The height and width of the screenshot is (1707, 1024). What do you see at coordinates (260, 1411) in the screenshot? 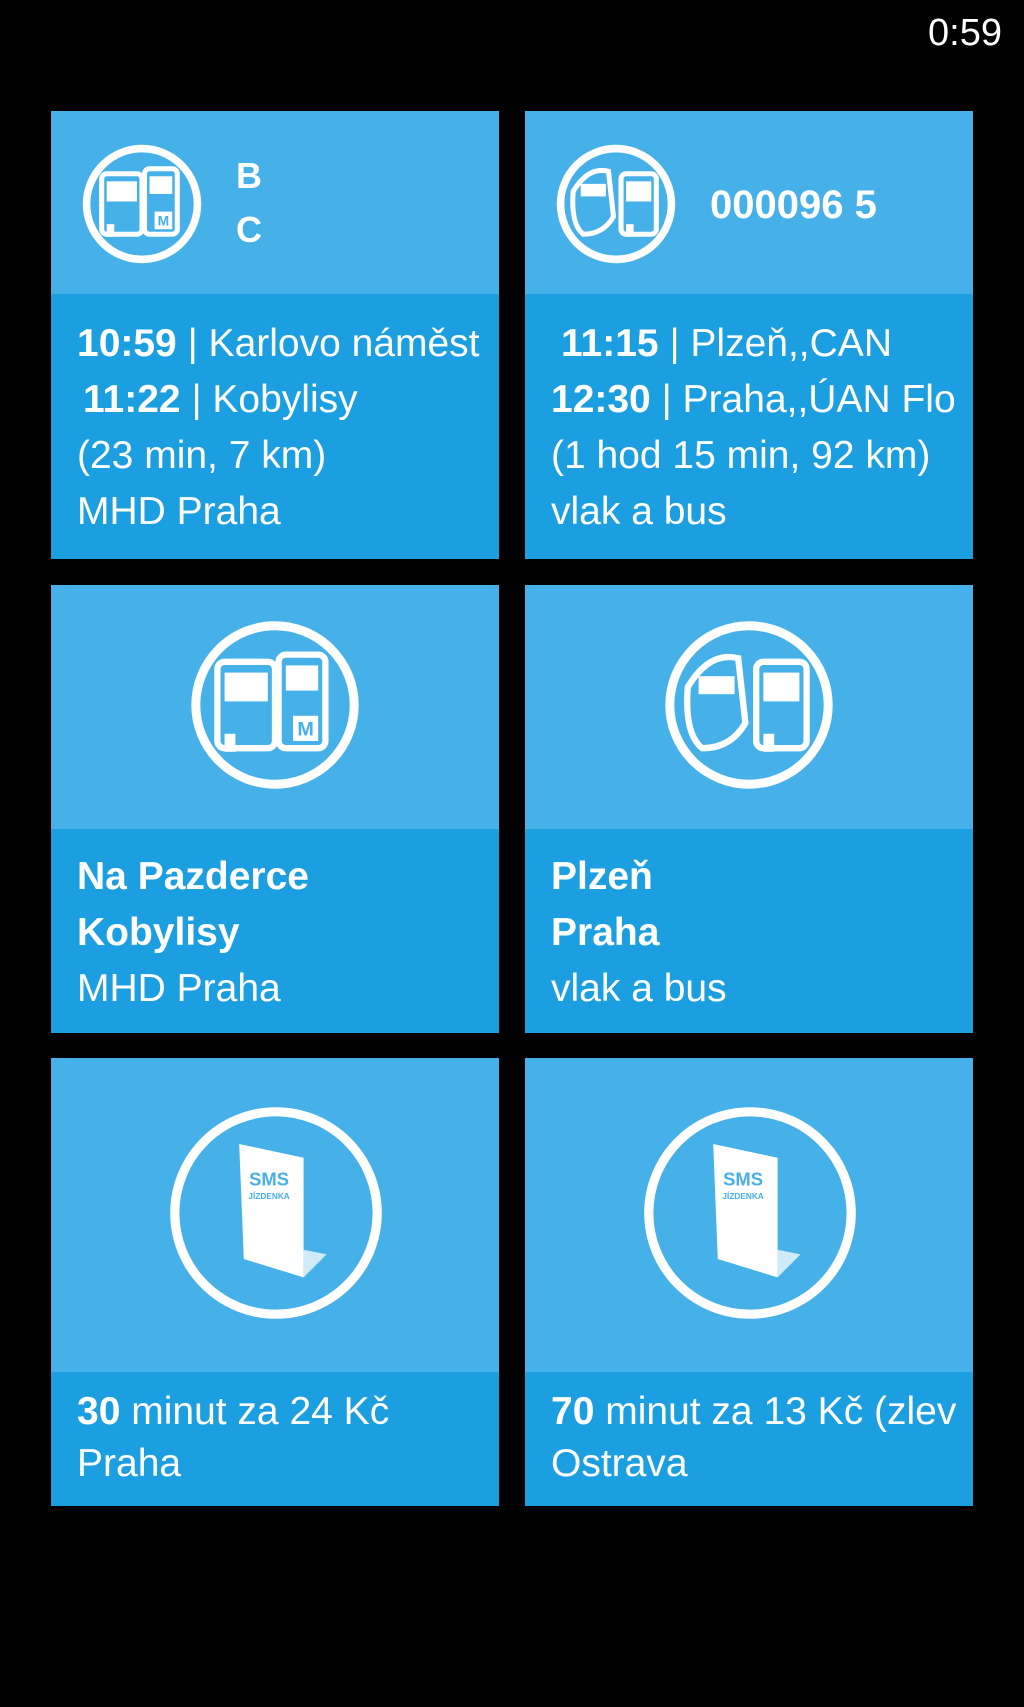
I see `ticket-price: minut za 24 Kč` at bounding box center [260, 1411].